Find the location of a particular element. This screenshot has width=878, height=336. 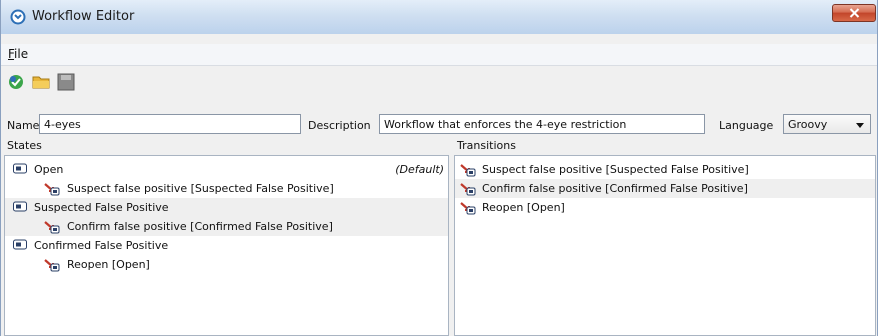

name-label: Name is located at coordinates (23, 125).